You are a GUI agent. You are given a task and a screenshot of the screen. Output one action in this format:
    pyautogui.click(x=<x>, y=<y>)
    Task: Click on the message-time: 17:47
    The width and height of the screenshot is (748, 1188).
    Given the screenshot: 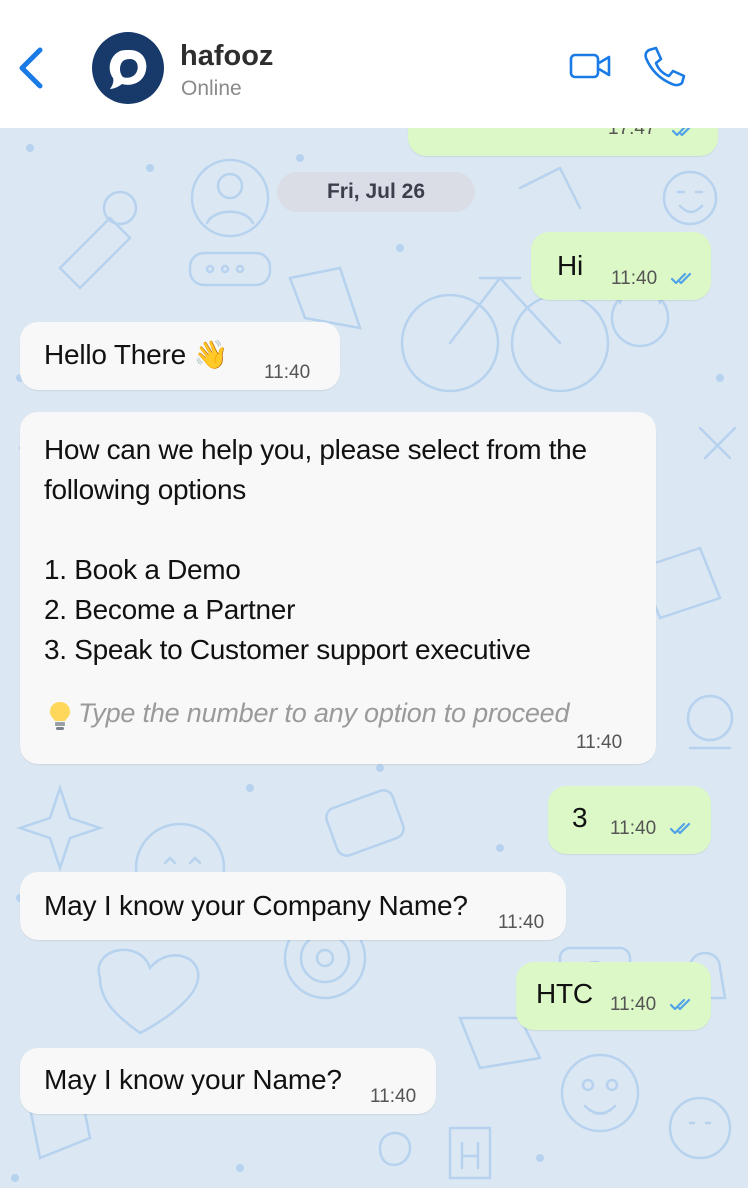 What is the action you would take?
    pyautogui.click(x=632, y=133)
    